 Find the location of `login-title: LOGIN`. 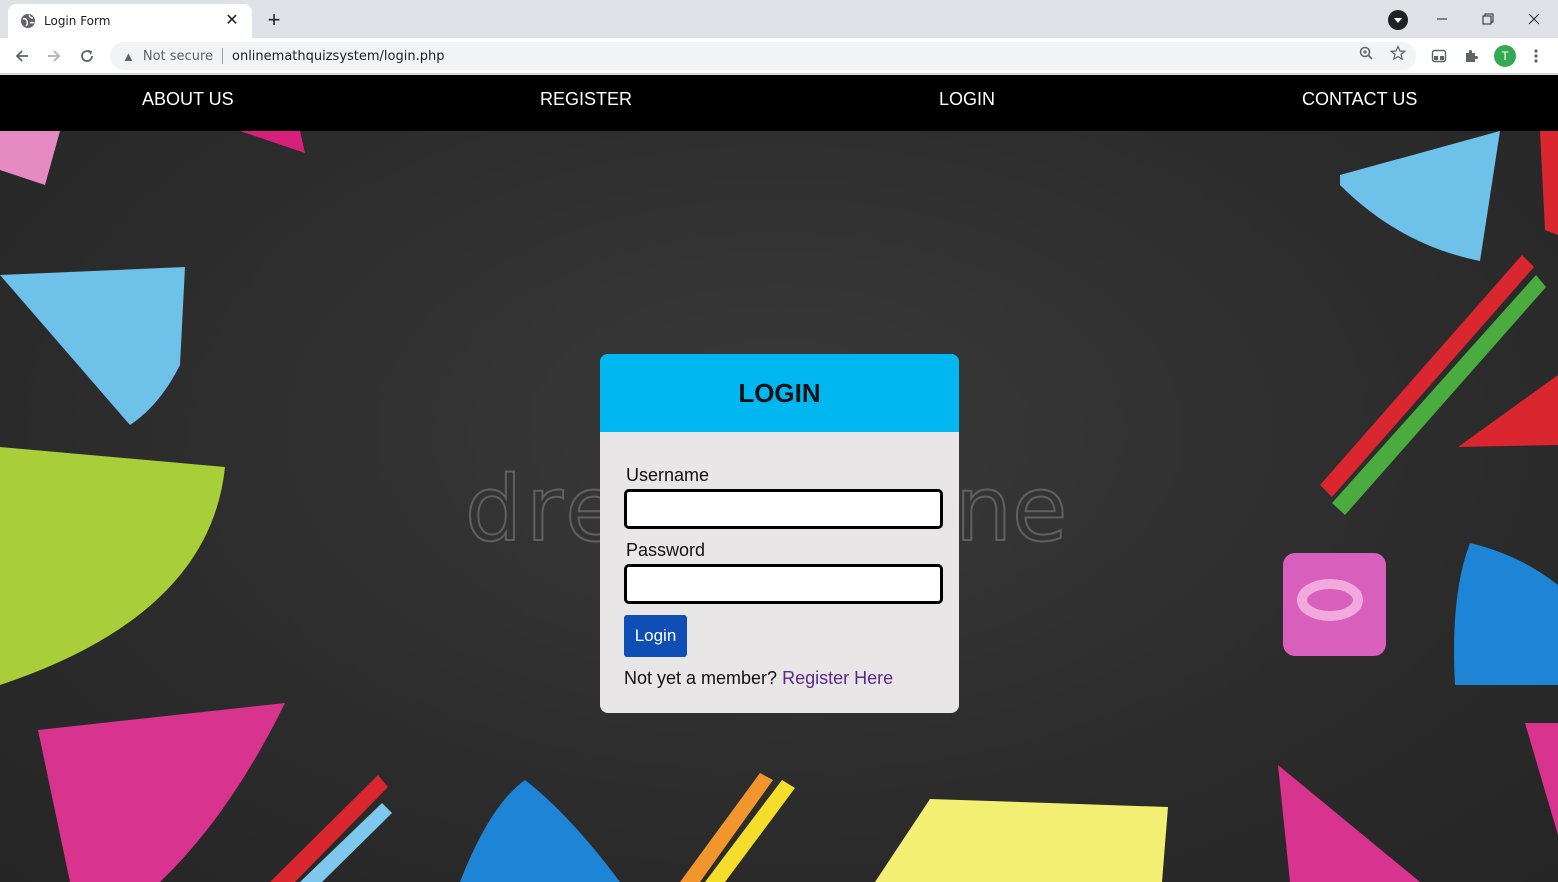

login-title: LOGIN is located at coordinates (779, 392).